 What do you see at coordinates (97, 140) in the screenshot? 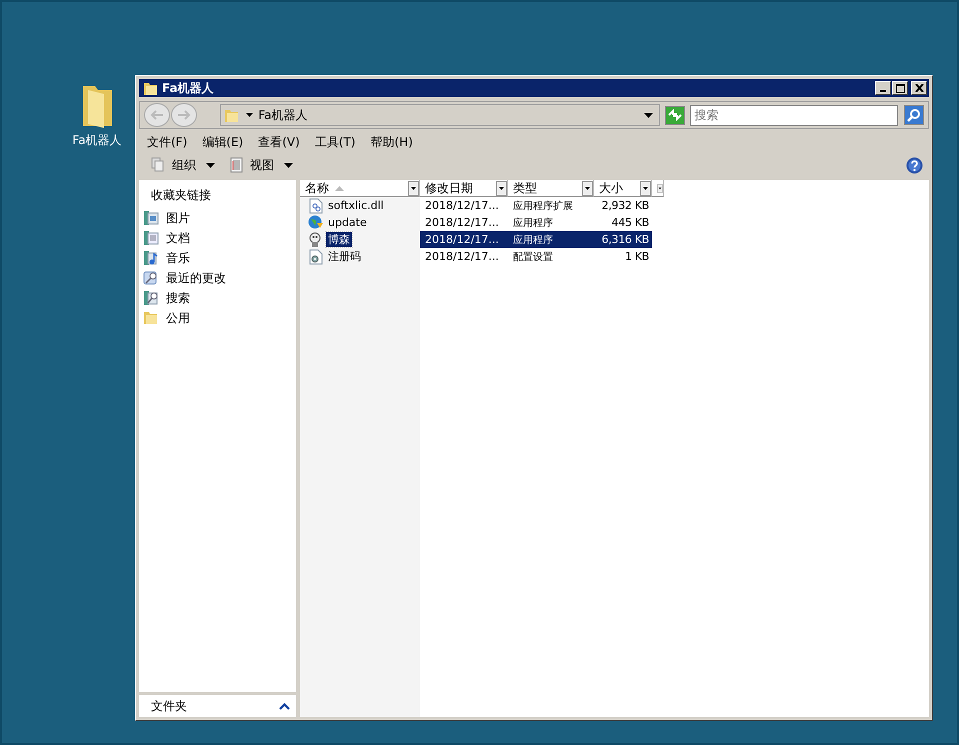
I see `desktop-icon-label: Fa机器人` at bounding box center [97, 140].